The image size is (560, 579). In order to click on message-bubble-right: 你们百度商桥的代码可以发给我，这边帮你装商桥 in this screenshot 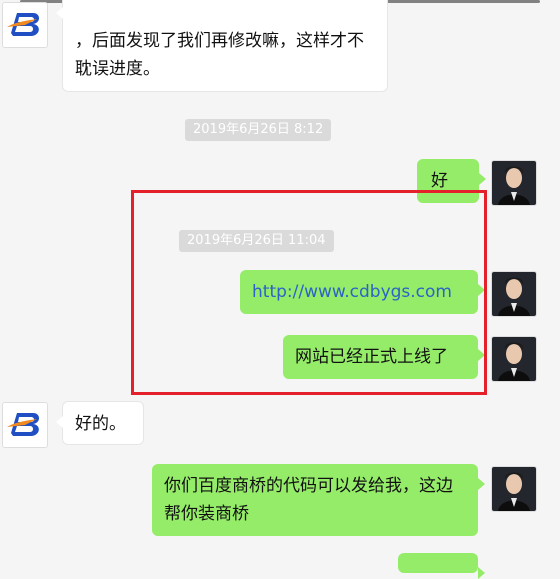, I will do `click(318, 500)`.